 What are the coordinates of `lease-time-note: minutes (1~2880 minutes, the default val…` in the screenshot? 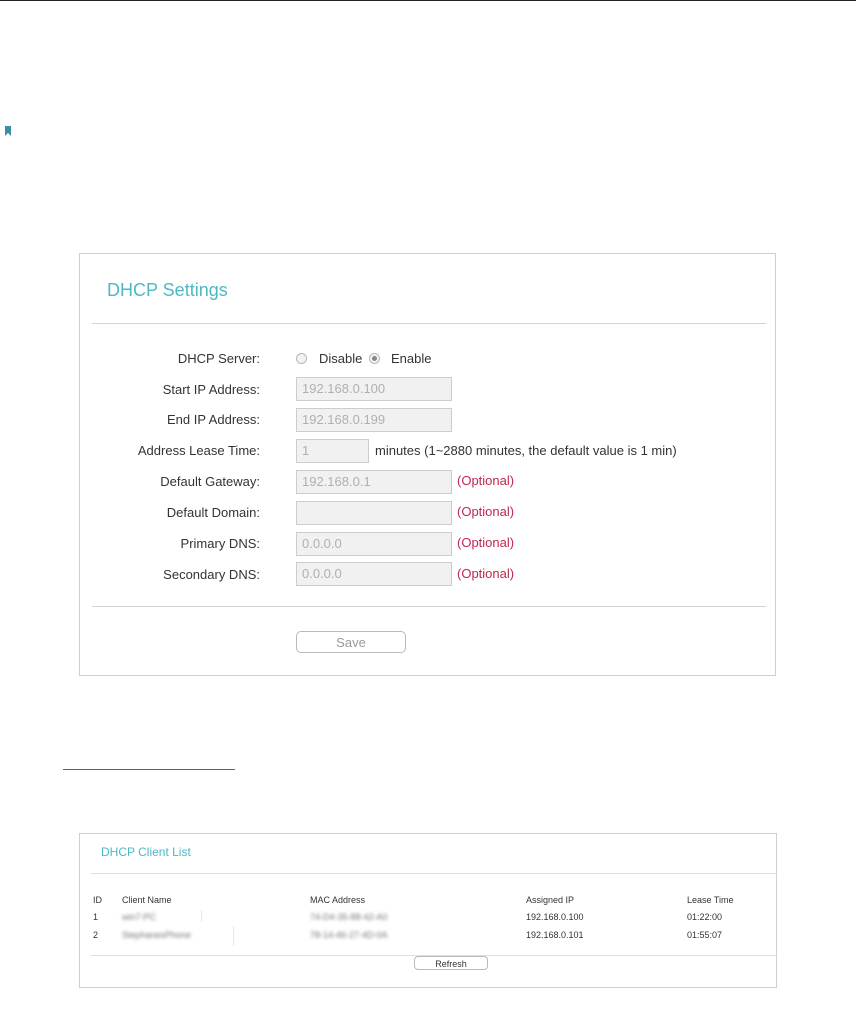 It's located at (526, 450).